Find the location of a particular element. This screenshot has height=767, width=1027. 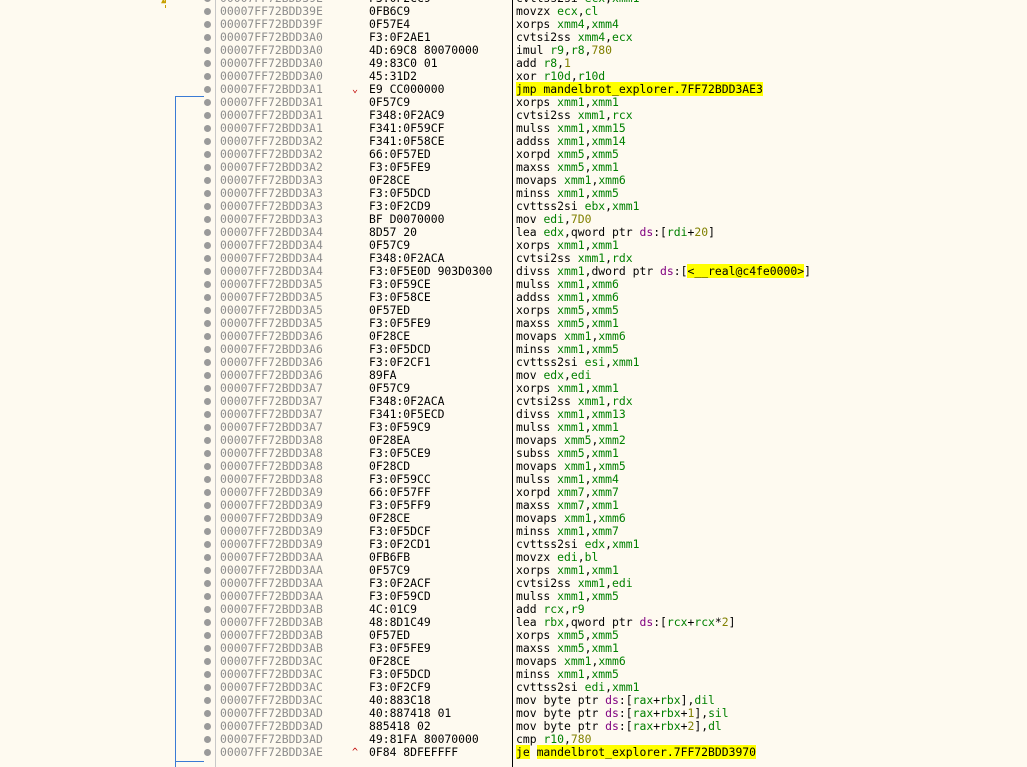

instruction-row: 00007FF72BDD3AC 0F28CE movaps xmm1,xmm6 is located at coordinates (513, 661).